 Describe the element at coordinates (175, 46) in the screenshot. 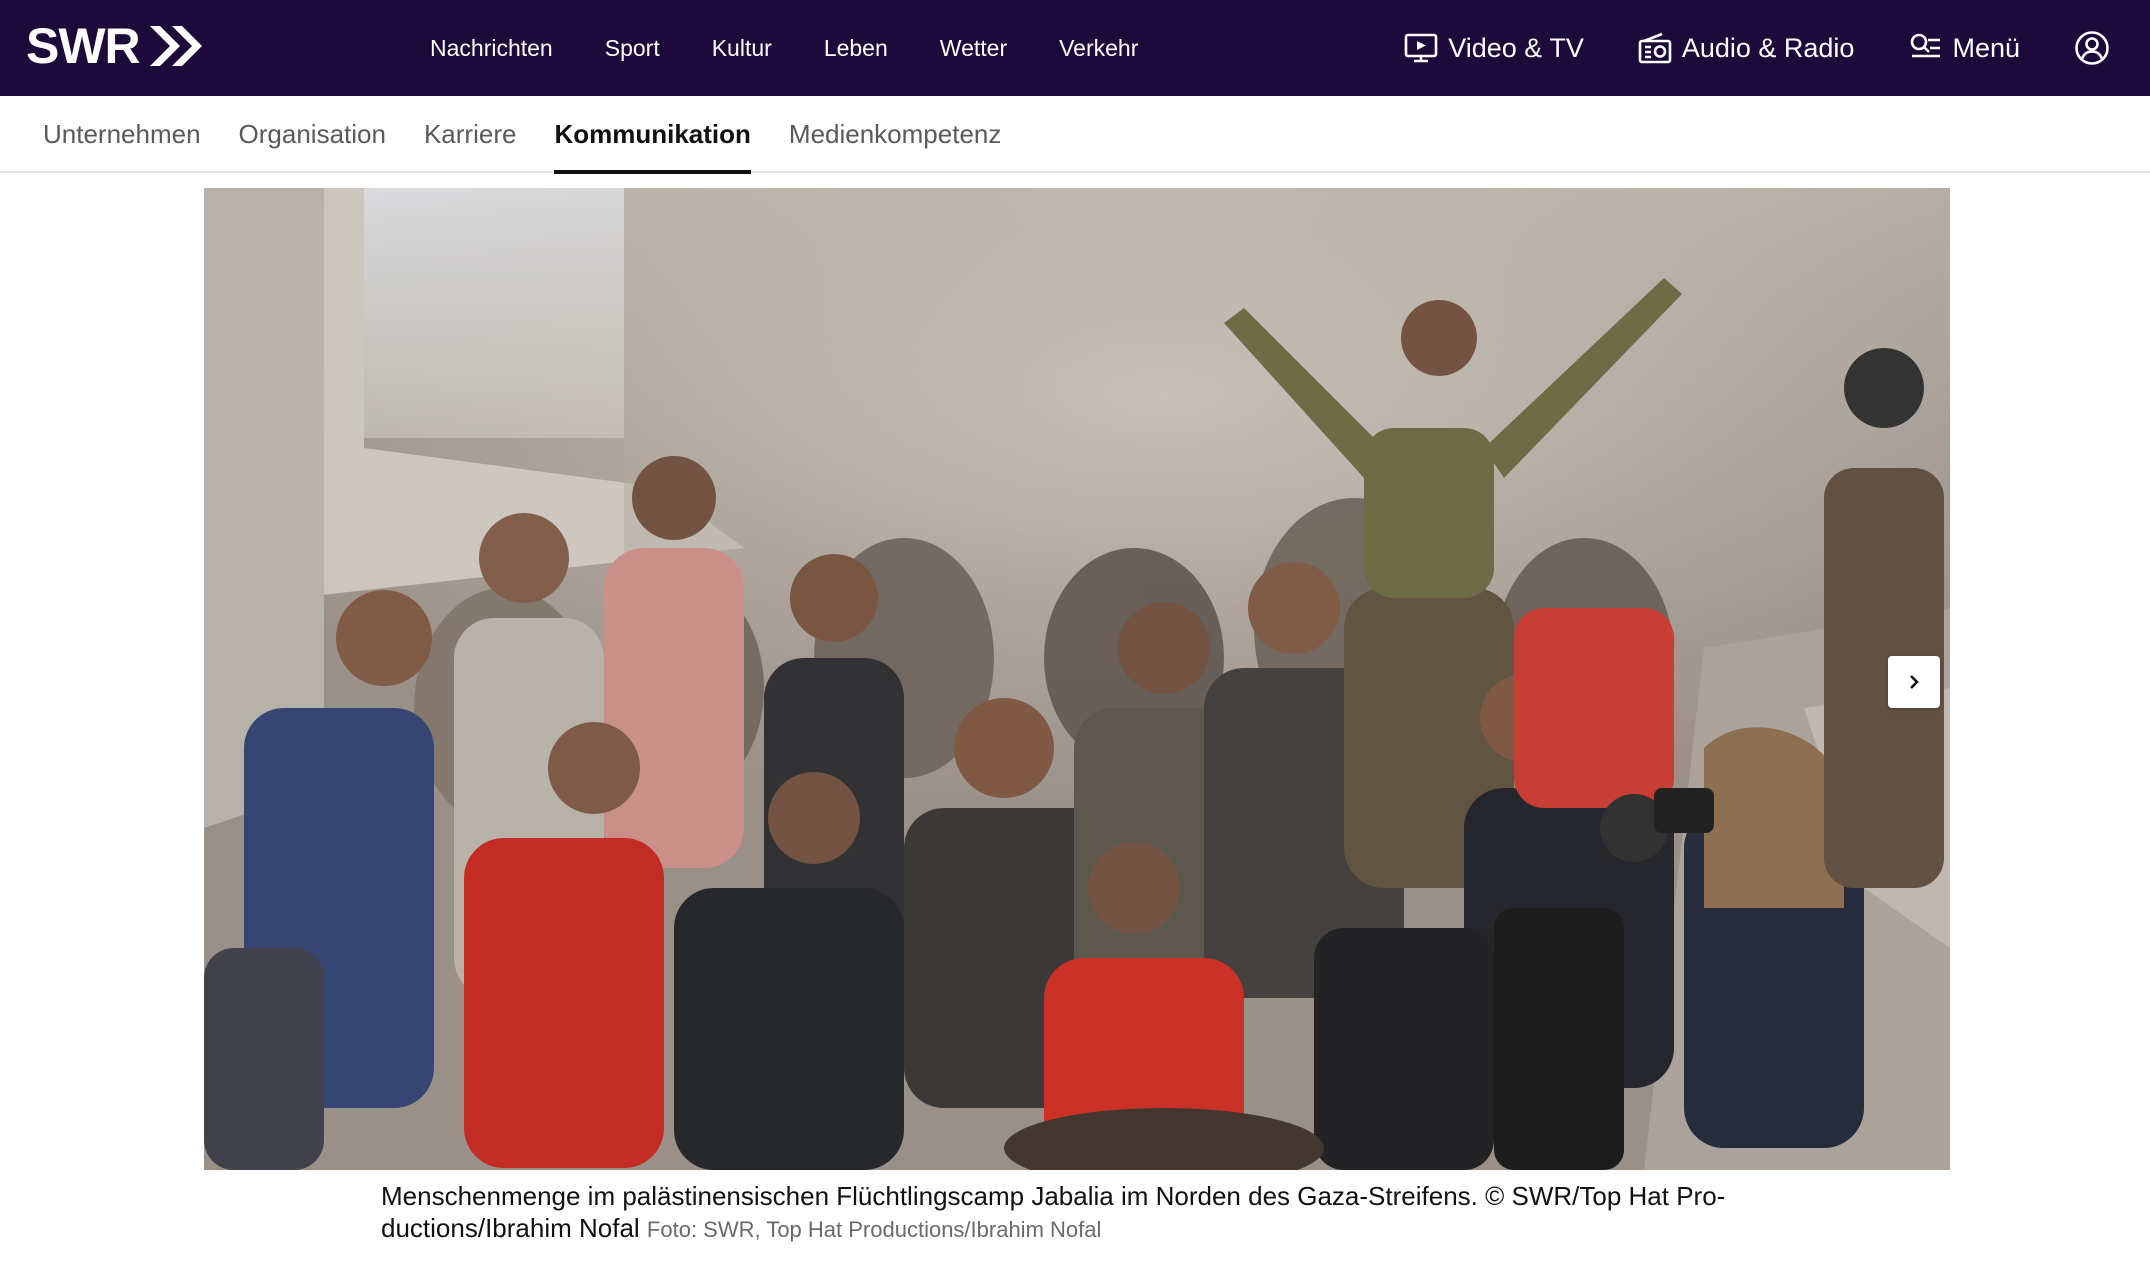

I see `logo-chevrons-icon` at that location.